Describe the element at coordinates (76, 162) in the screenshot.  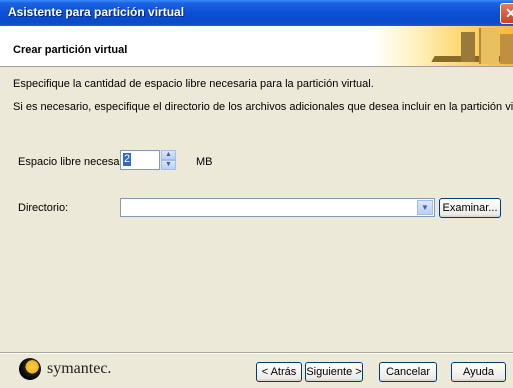
I see `space-label: Espacio libre necesario:` at that location.